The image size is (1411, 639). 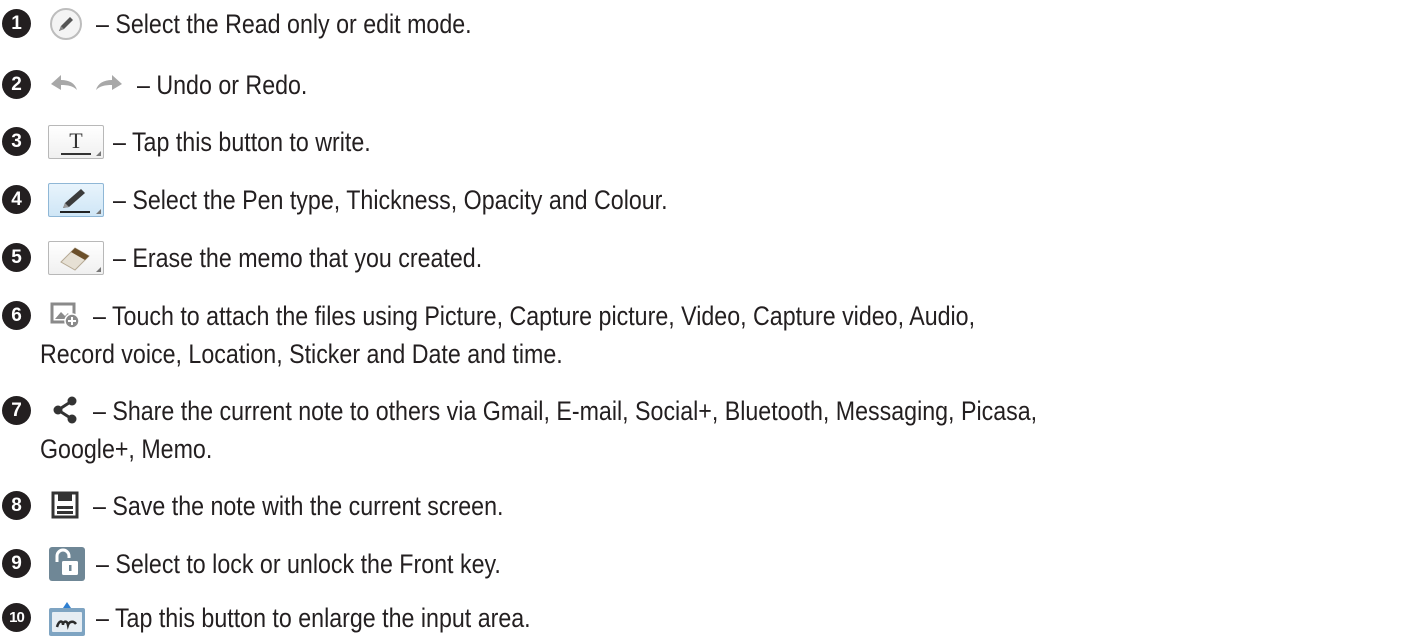 What do you see at coordinates (16, 505) in the screenshot?
I see `item-number: 8` at bounding box center [16, 505].